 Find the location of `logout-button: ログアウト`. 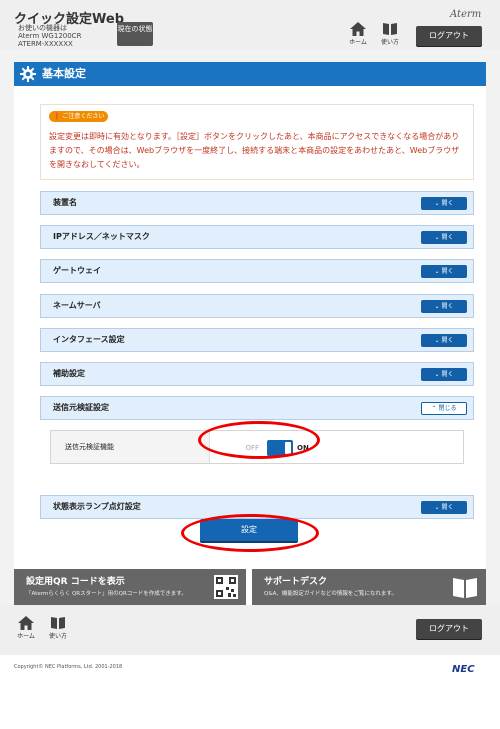

logout-button: ログアウト is located at coordinates (449, 36).